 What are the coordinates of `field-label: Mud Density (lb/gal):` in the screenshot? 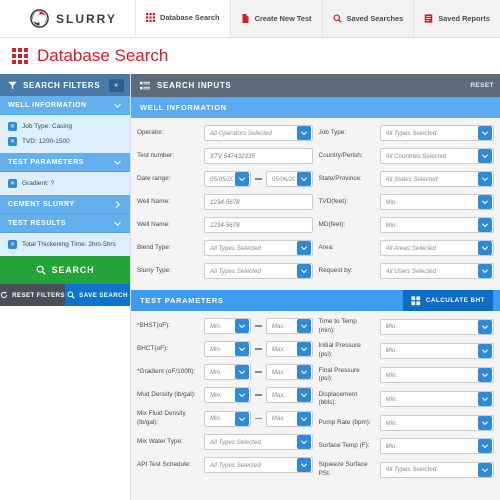 It's located at (166, 394).